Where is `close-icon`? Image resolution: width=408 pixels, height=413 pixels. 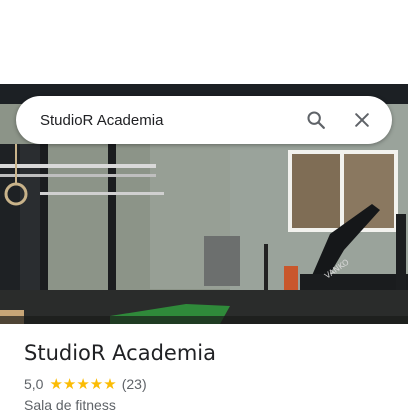 close-icon is located at coordinates (362, 120).